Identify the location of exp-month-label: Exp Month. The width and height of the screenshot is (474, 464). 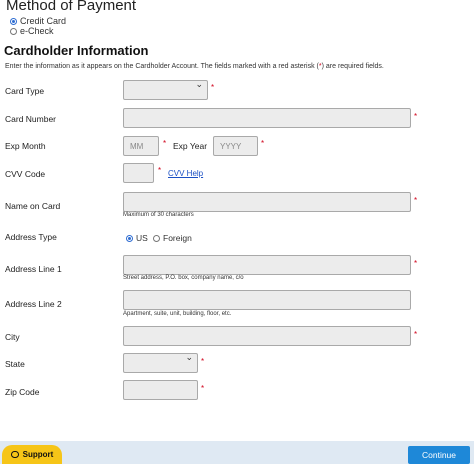
(25, 146).